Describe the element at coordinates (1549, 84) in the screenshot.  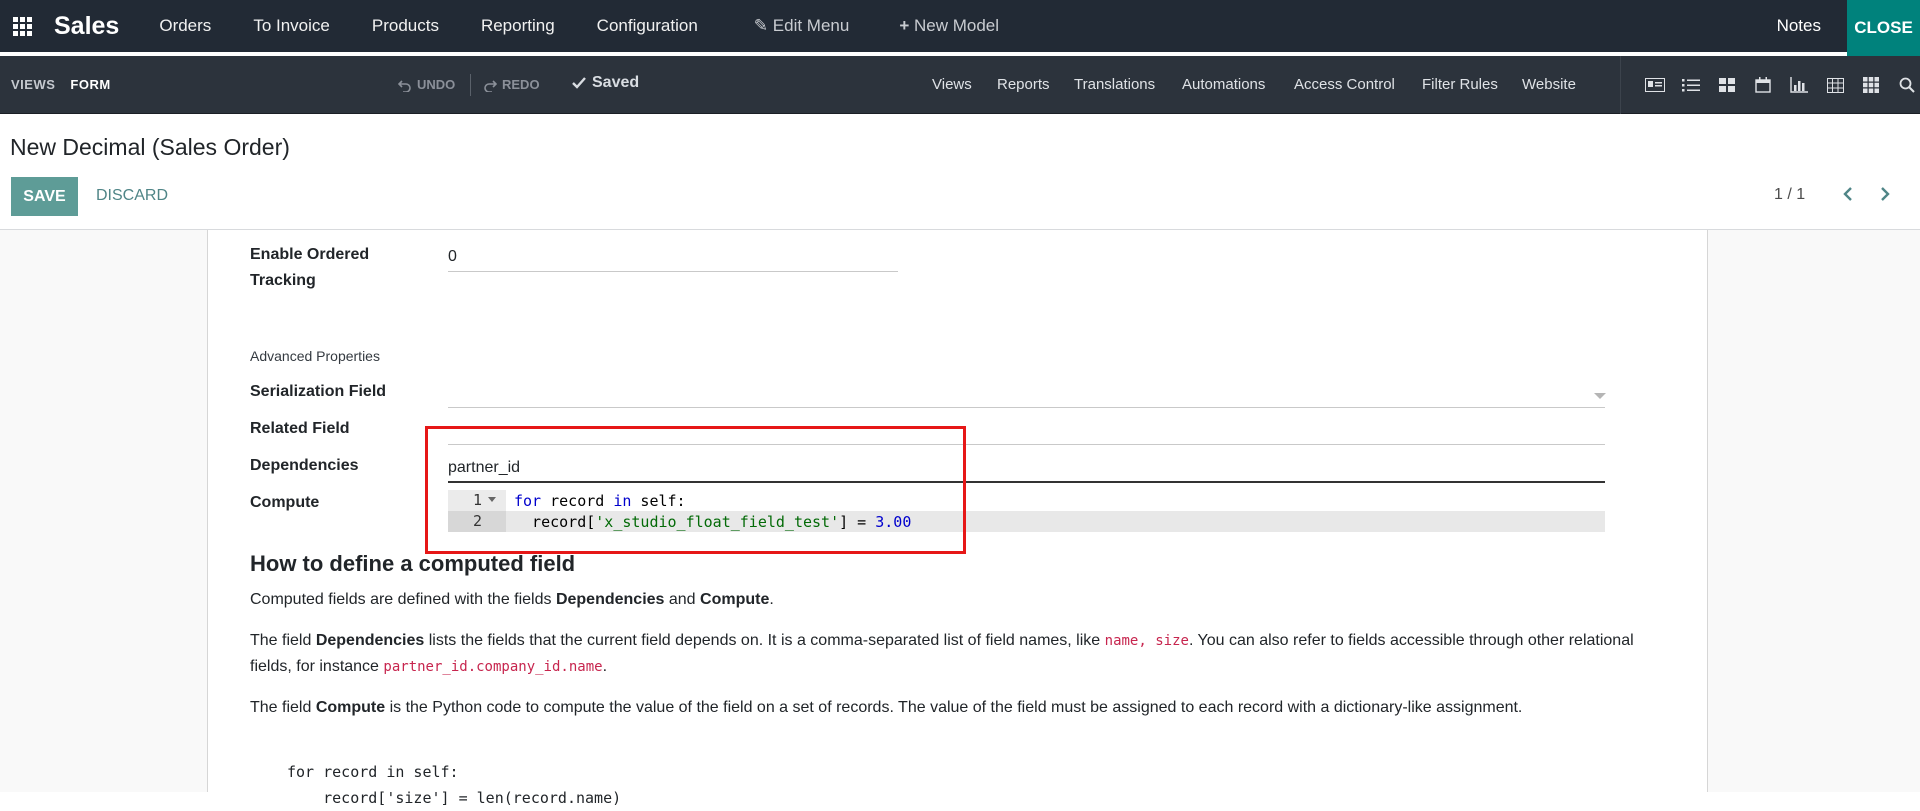
I see `studio-menu-website: Website` at that location.